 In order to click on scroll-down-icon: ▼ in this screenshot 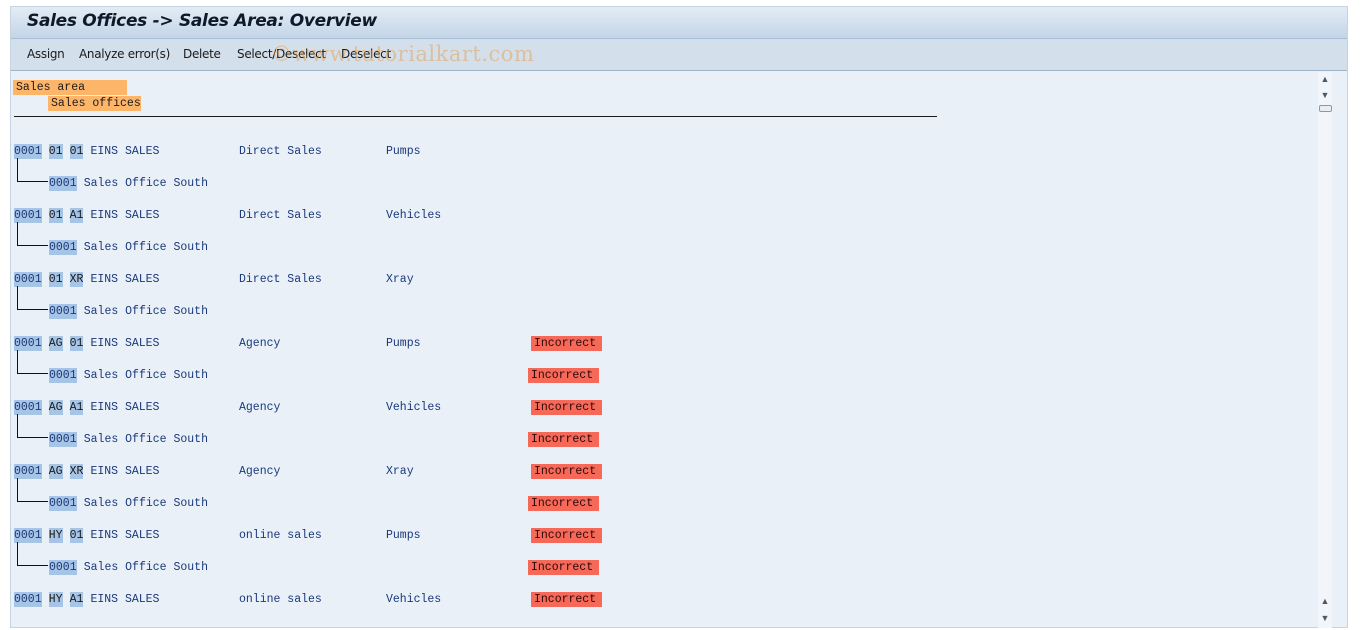, I will do `click(1325, 95)`.